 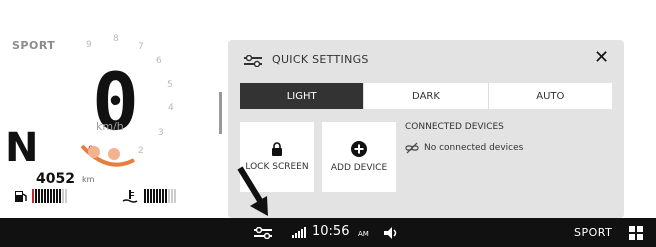 What do you see at coordinates (21, 196) in the screenshot?
I see `fuel-icon` at bounding box center [21, 196].